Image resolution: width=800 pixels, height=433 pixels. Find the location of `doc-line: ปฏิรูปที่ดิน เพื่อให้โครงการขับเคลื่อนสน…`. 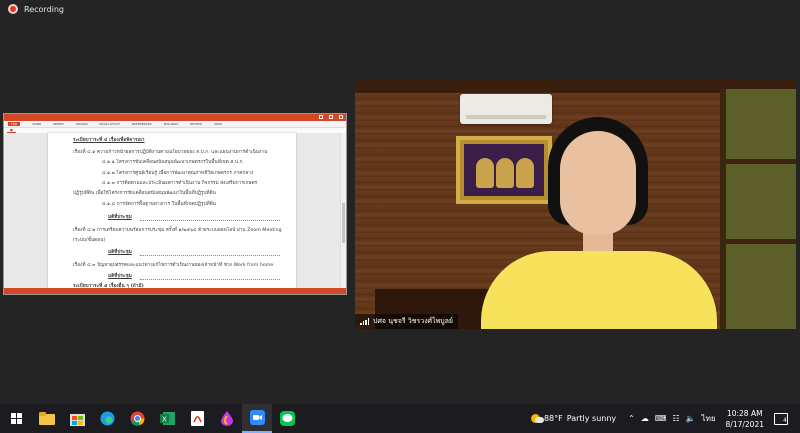

doc-line: ปฏิรูปที่ดิน เพื่อให้โครงการขับเคลื่อนสน… is located at coordinates (144, 193).